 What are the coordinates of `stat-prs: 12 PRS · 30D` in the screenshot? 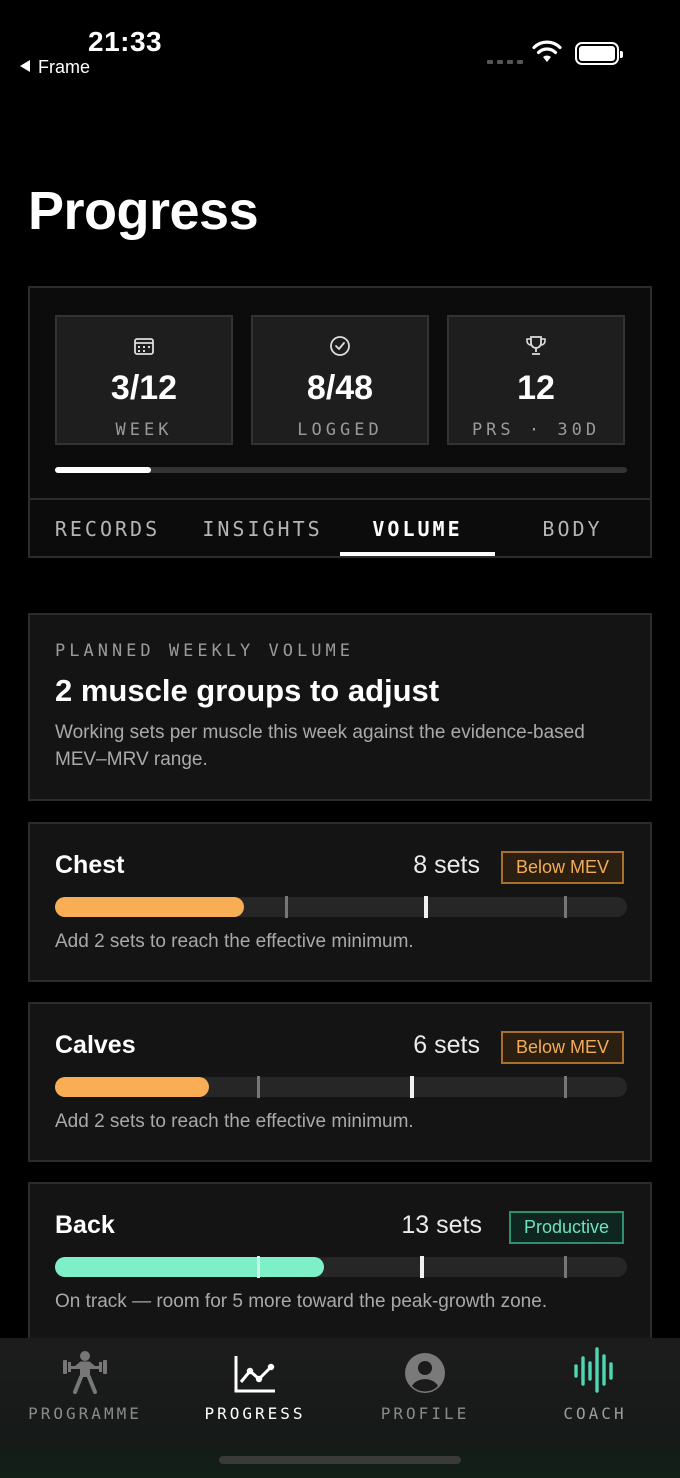 It's located at (536, 380).